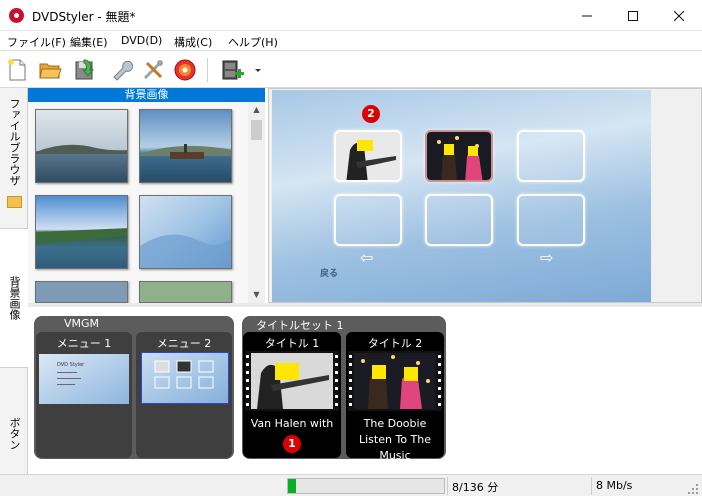  I want to click on background-thumb-ship, so click(185, 146).